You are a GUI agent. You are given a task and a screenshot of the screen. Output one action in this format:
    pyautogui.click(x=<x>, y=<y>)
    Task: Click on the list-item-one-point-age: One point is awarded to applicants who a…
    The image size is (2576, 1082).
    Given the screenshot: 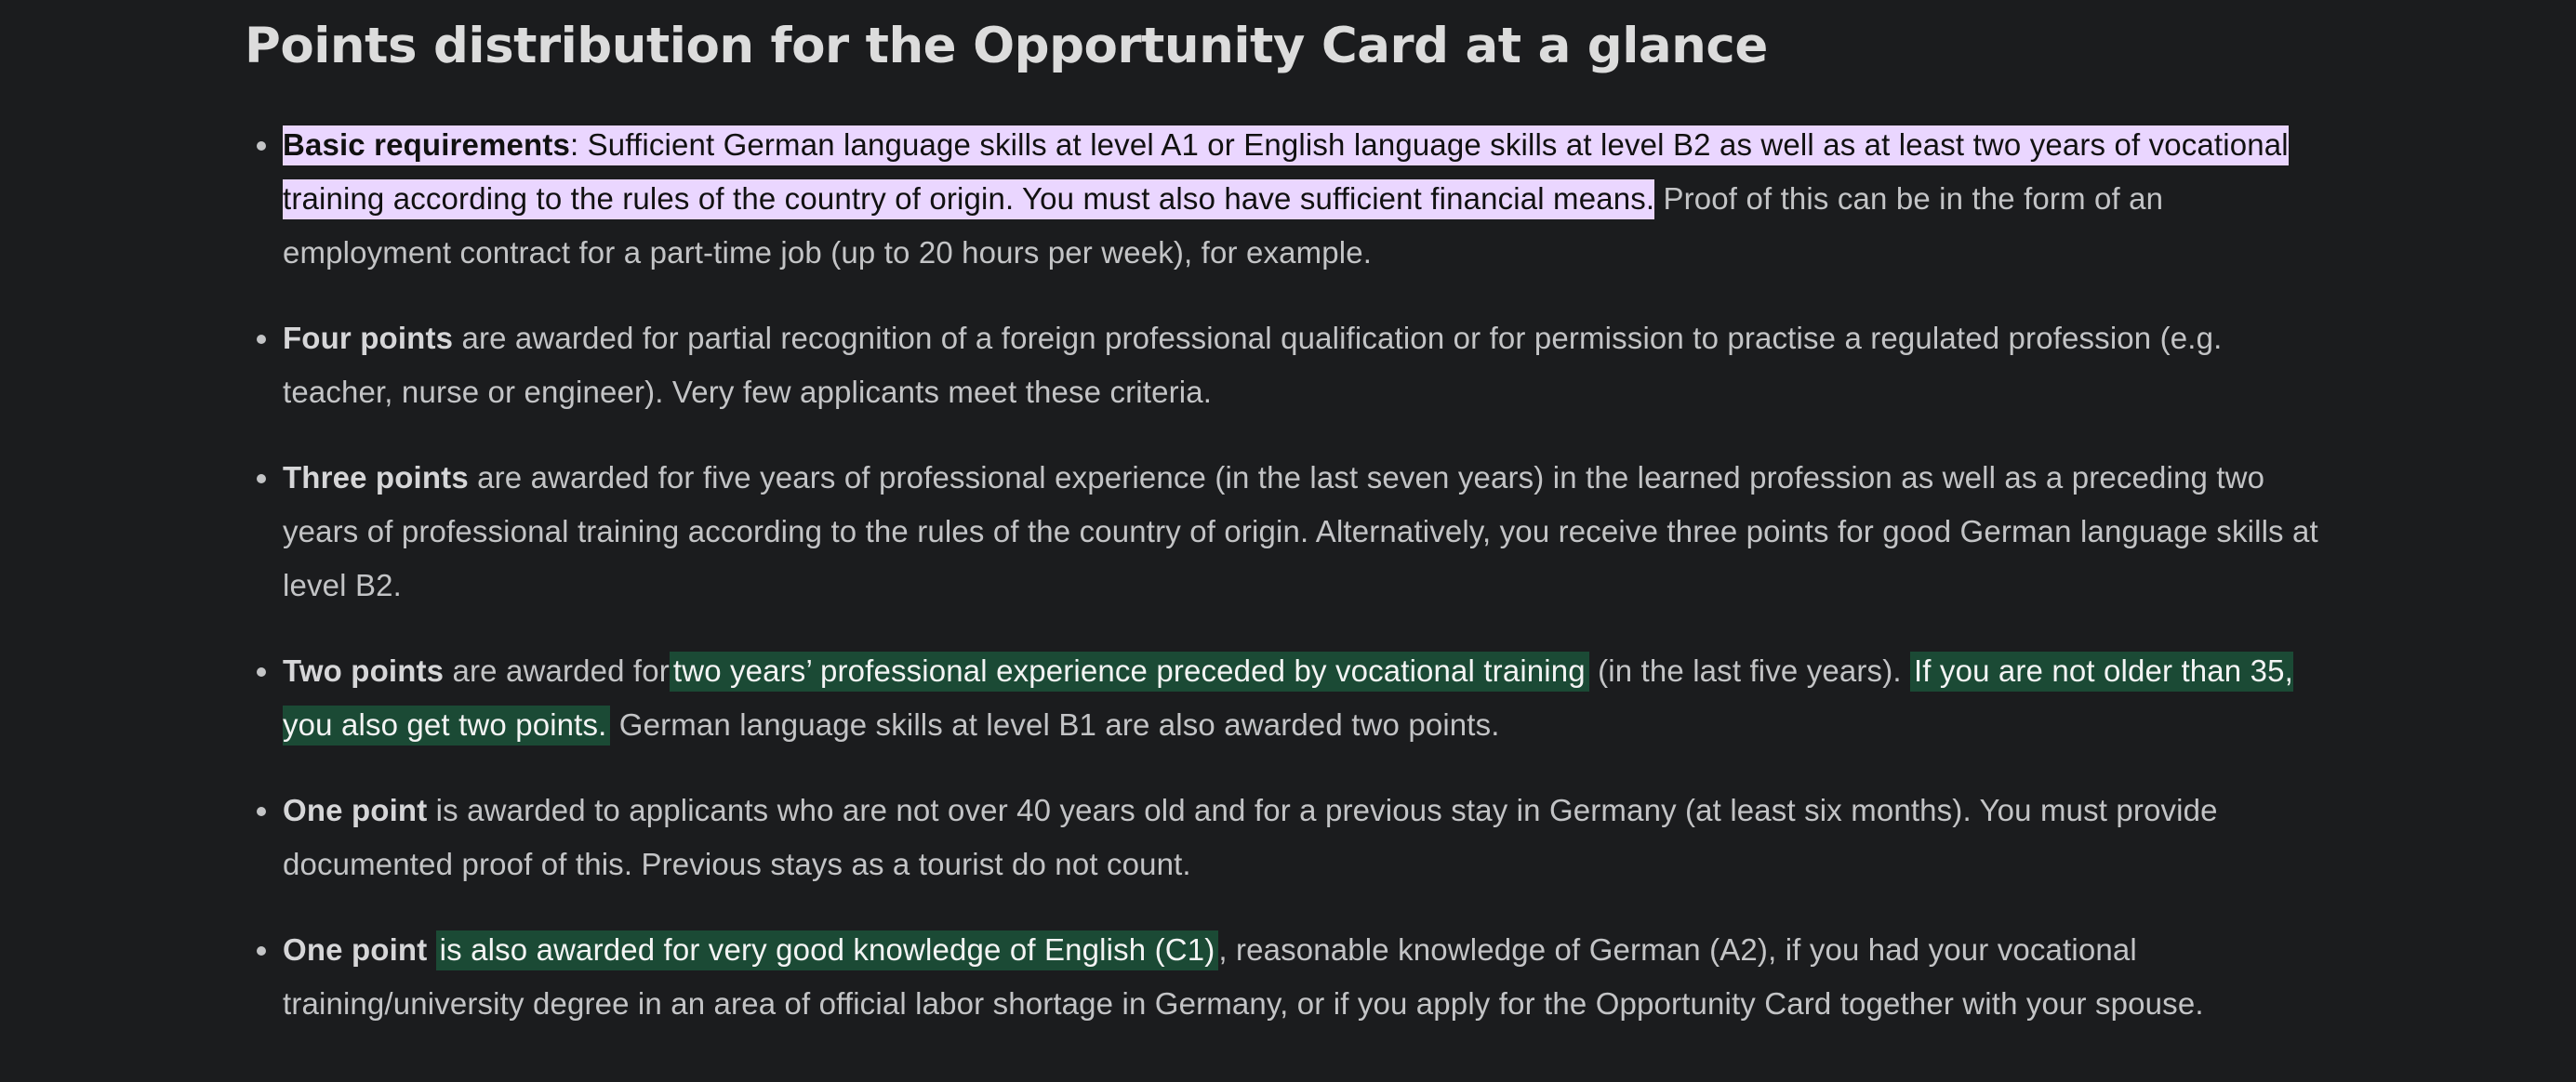 What is the action you would take?
    pyautogui.click(x=1281, y=838)
    